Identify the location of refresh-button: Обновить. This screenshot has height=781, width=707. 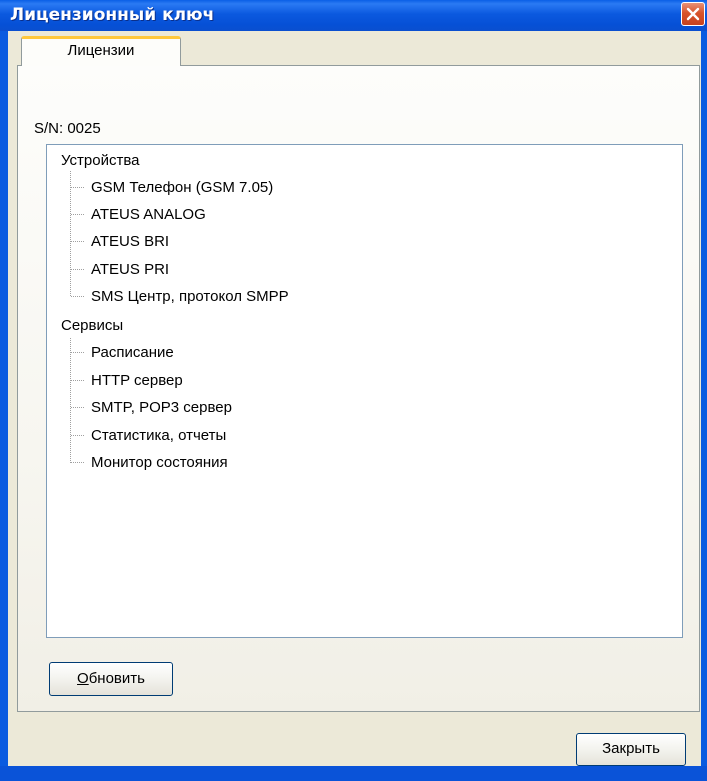
(111, 679).